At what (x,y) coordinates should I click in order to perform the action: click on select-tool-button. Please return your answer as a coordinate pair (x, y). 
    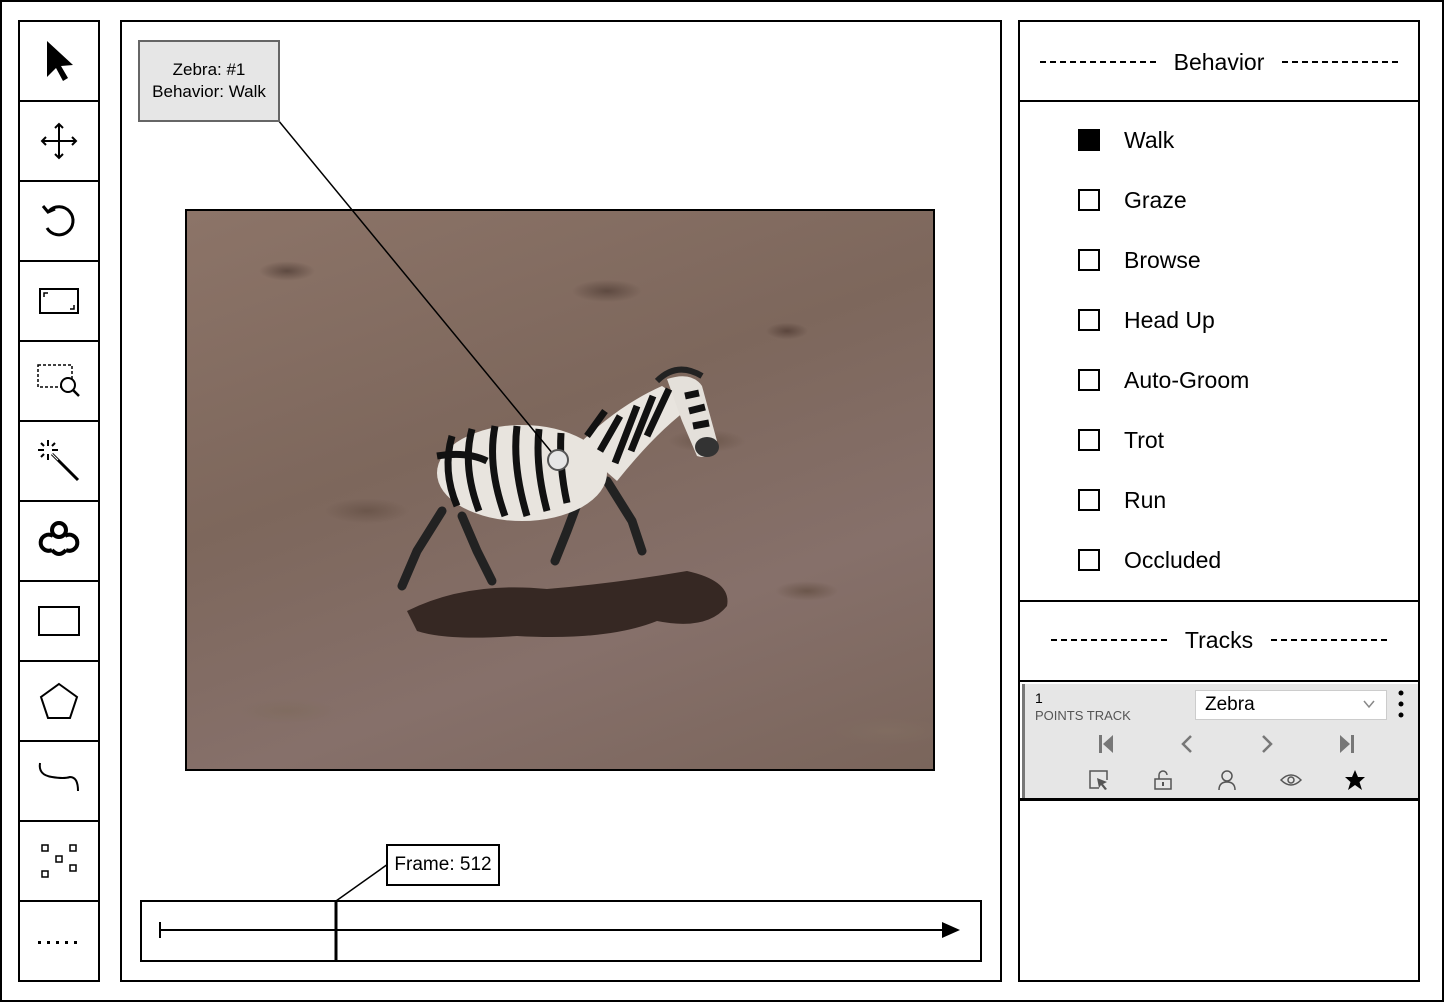
    Looking at the image, I should click on (59, 62).